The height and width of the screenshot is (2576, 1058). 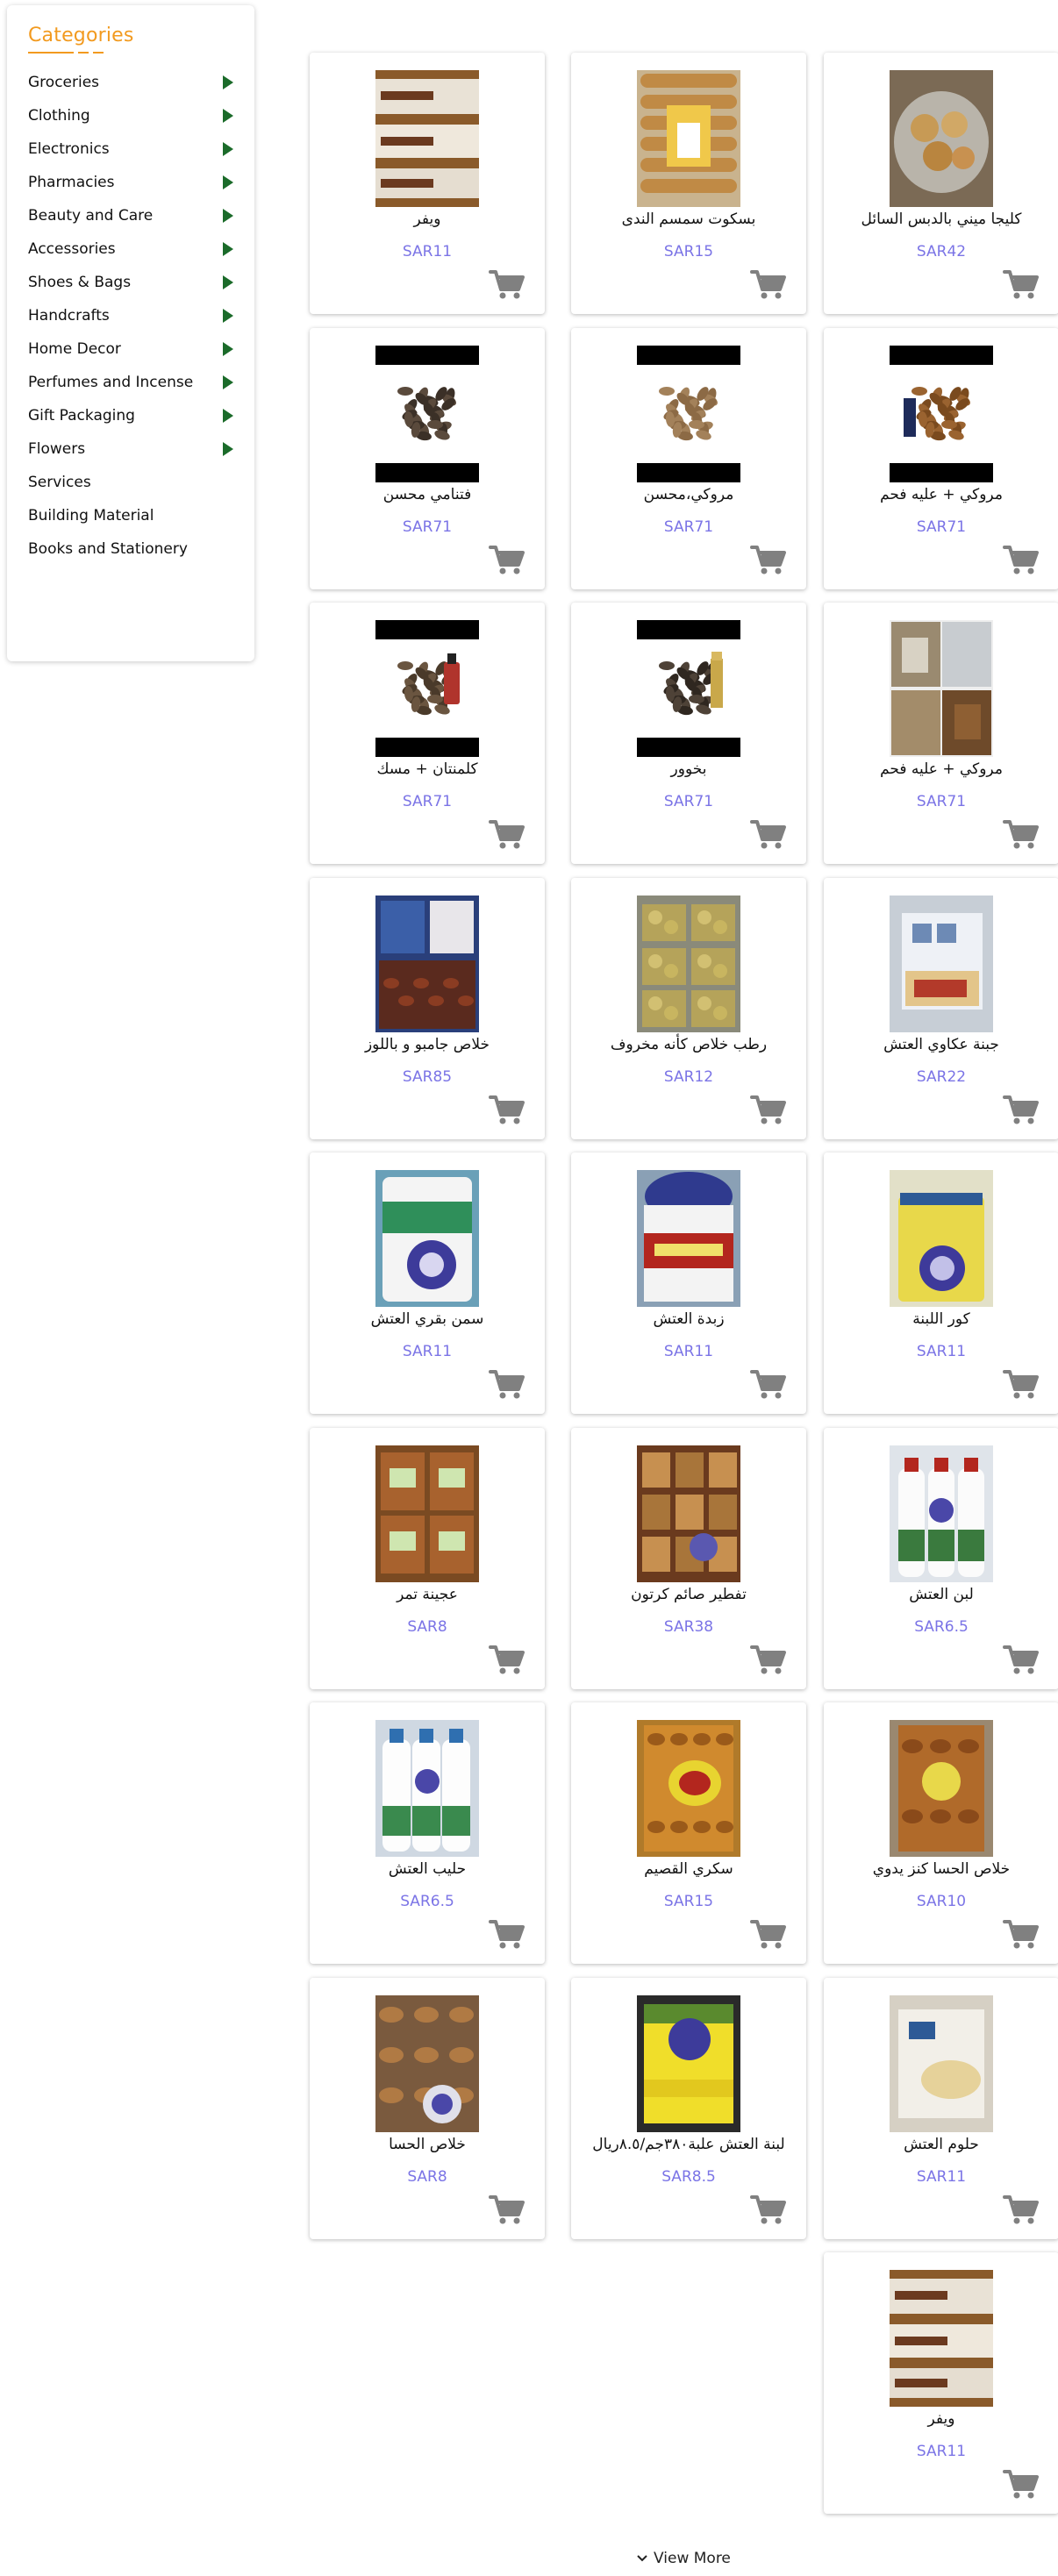 I want to click on product-name: خلاص الحسا, so click(x=427, y=2145).